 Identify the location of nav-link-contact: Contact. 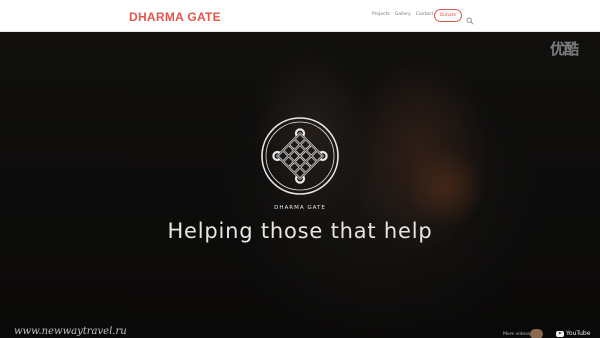
(425, 14).